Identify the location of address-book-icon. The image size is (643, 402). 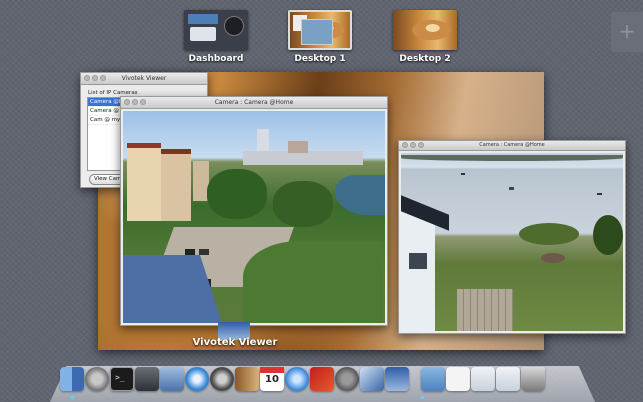
(247, 379).